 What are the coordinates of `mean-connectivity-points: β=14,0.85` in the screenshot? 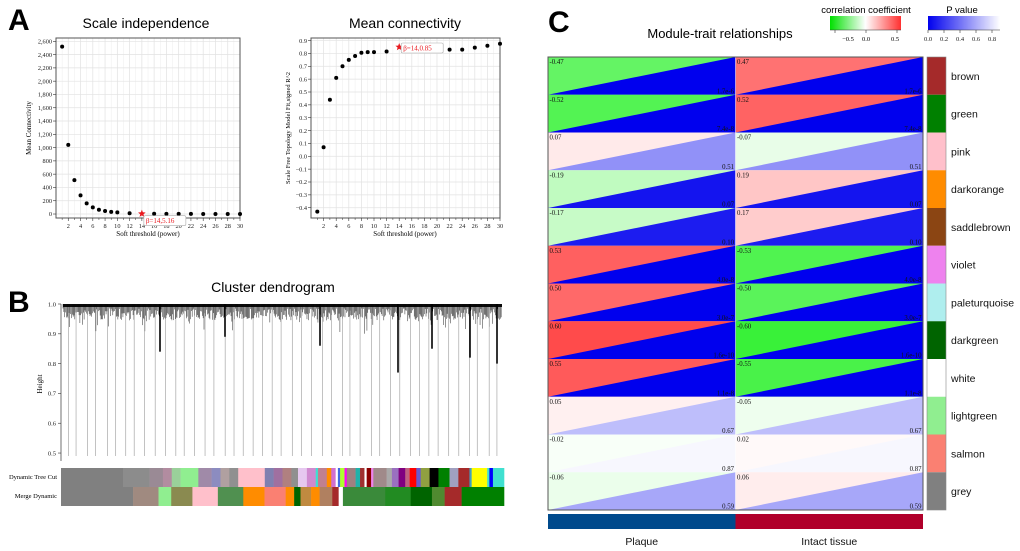 It's located at (408, 127).